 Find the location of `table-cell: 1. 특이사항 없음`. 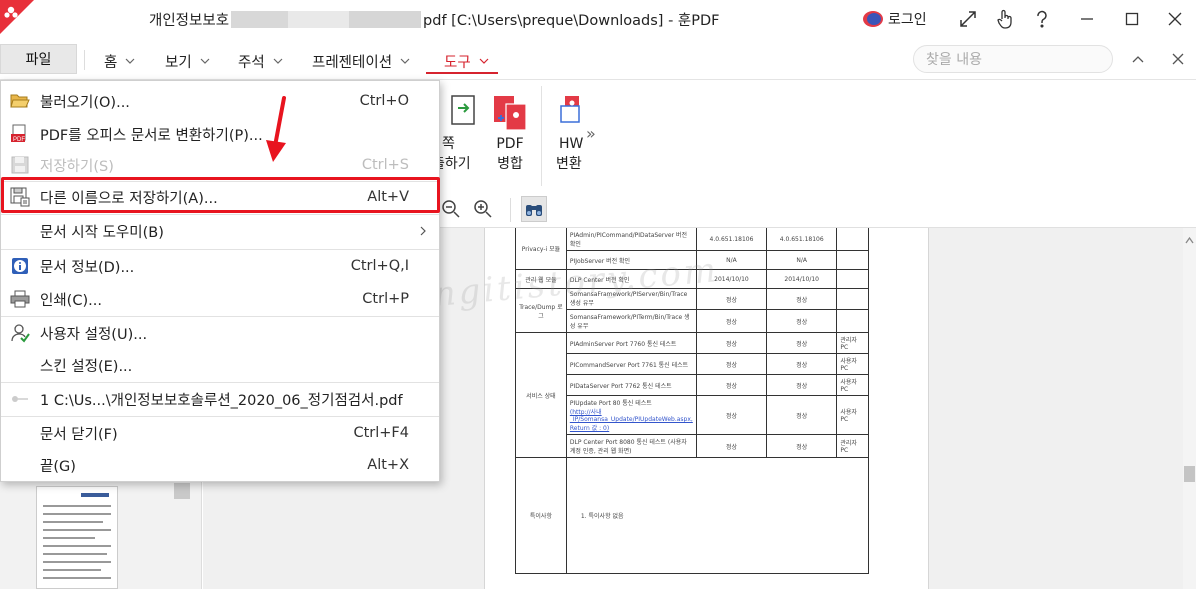

table-cell: 1. 특이사항 없음 is located at coordinates (717, 515).